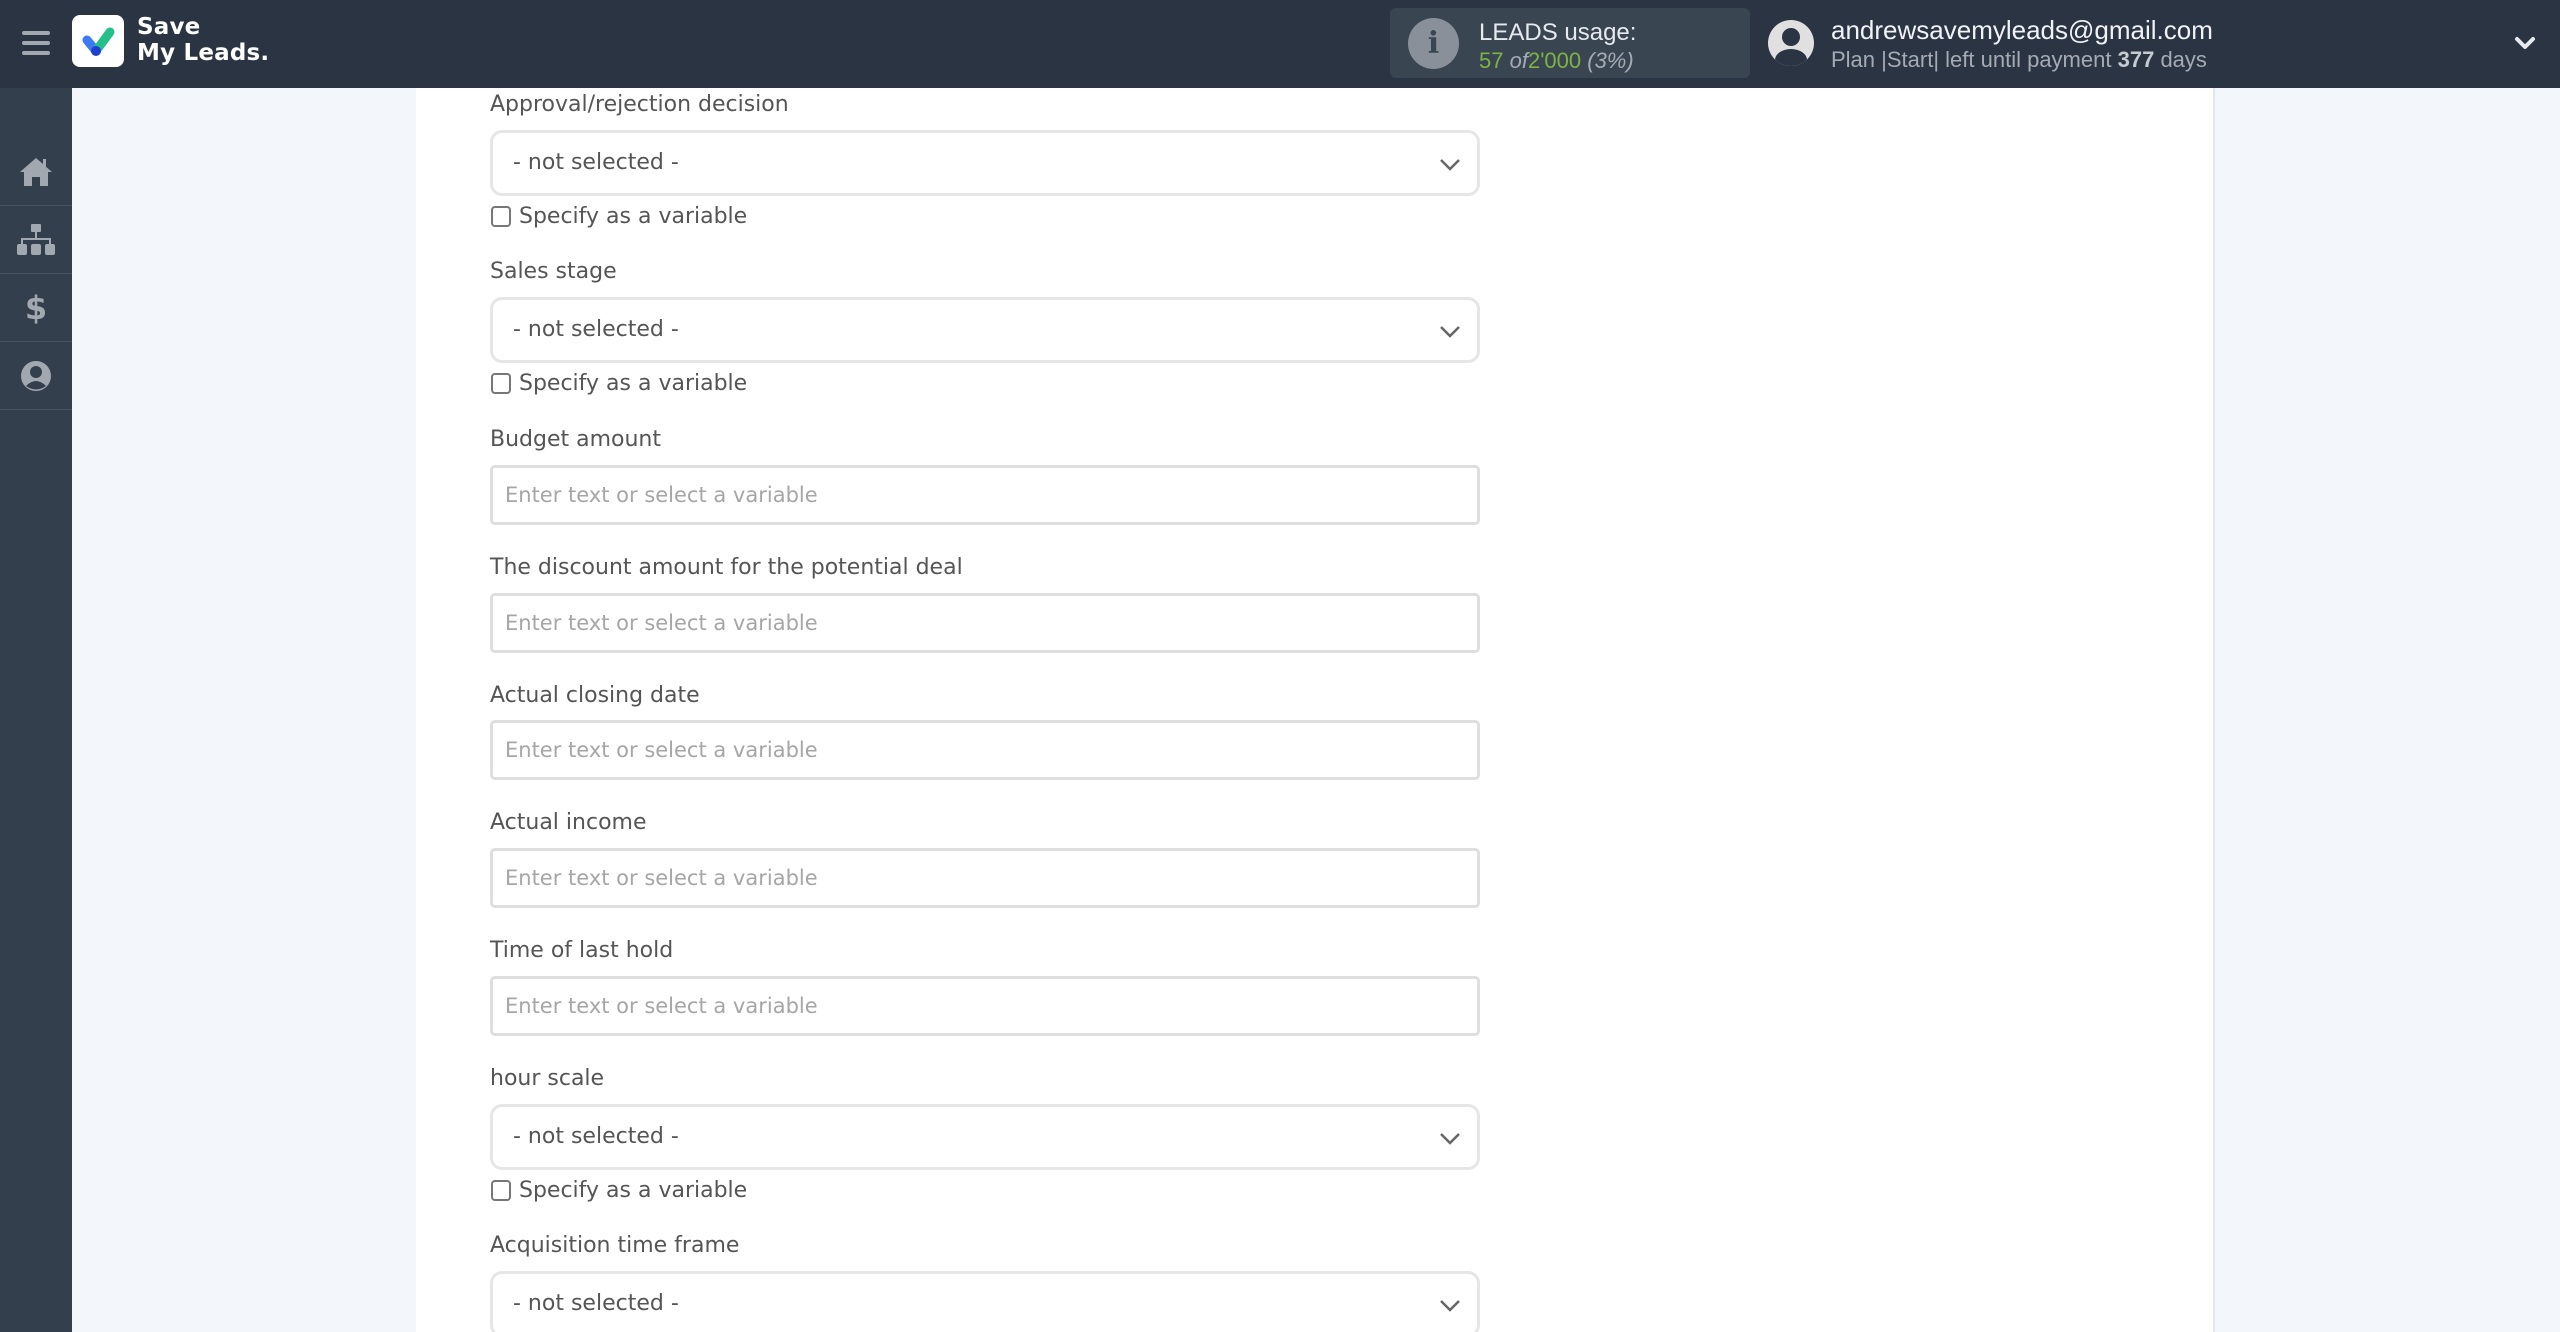 The height and width of the screenshot is (1332, 2560). I want to click on input-budget-amount, so click(985, 495).